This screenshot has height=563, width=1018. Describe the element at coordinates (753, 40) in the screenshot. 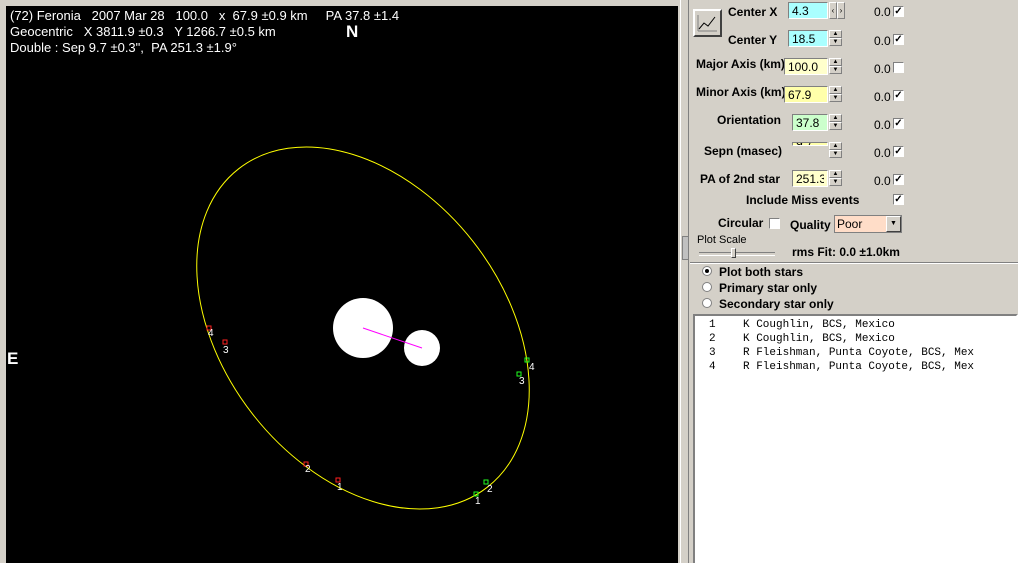

I see `center-y-label: Center Y` at that location.